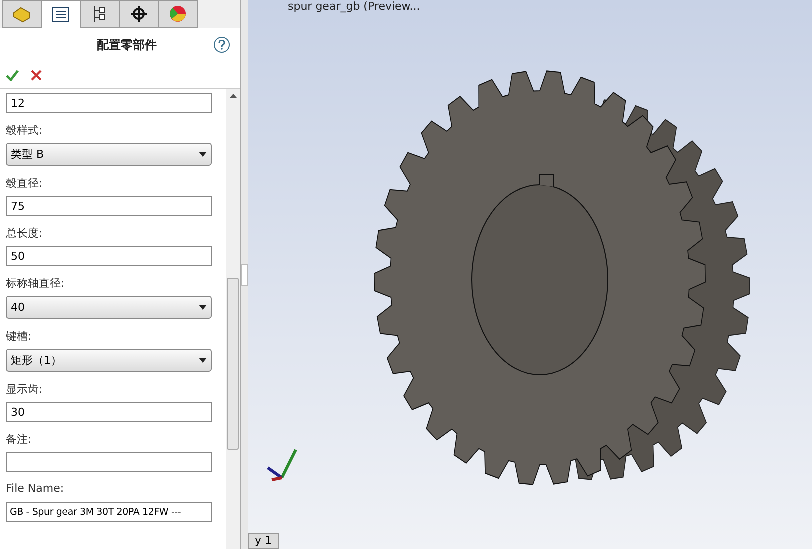  What do you see at coordinates (264, 541) in the screenshot?
I see `sheet-tab: y 1` at bounding box center [264, 541].